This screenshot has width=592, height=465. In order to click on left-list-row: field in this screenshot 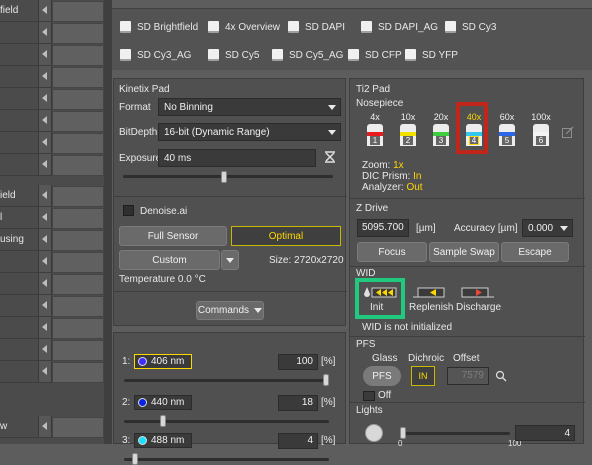, I will do `click(52, 11)`.